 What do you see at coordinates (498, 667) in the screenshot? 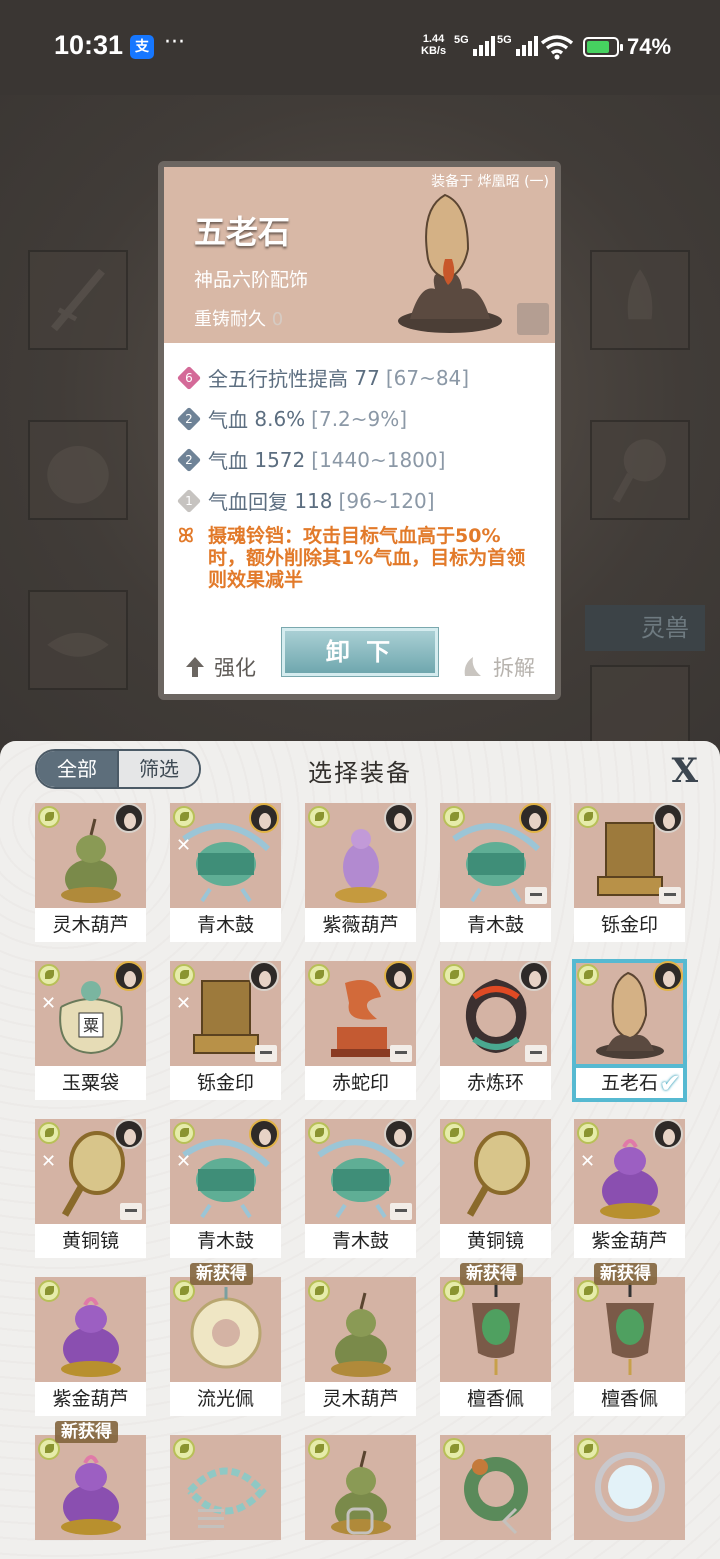
I see `salvage-button: 拆解` at bounding box center [498, 667].